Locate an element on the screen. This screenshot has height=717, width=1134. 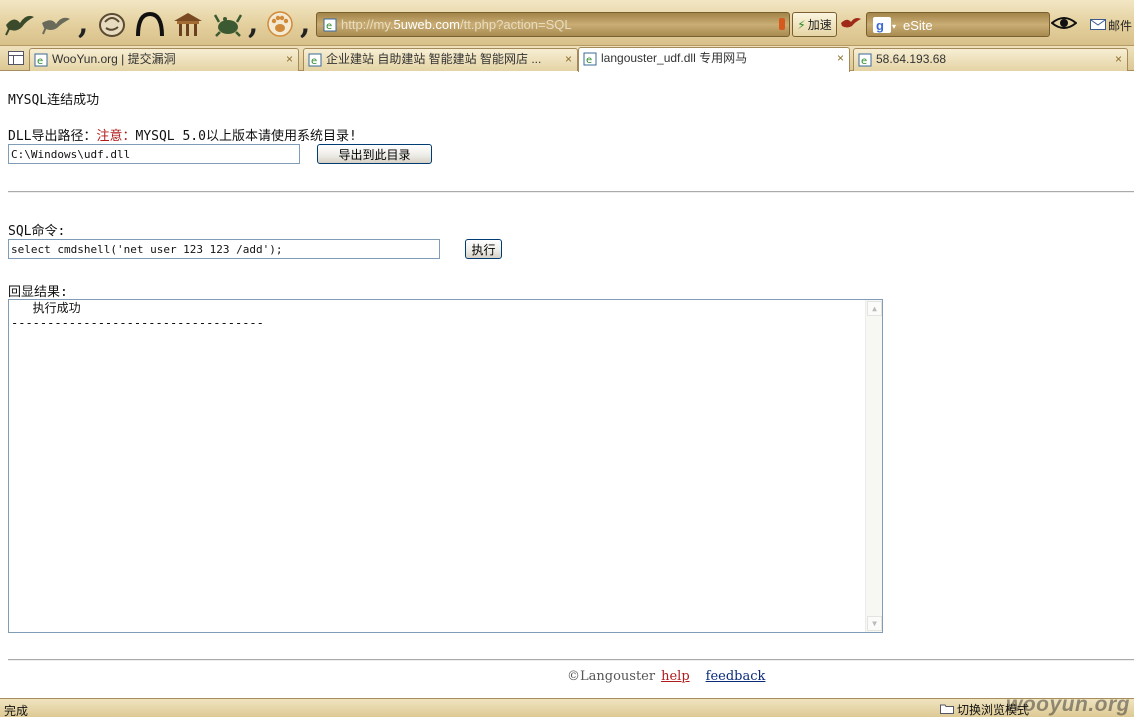
dll-path-label-row: DLL导出路径：注意：MYSQL 5.0以上版本请使用系统目录! is located at coordinates (182, 134).